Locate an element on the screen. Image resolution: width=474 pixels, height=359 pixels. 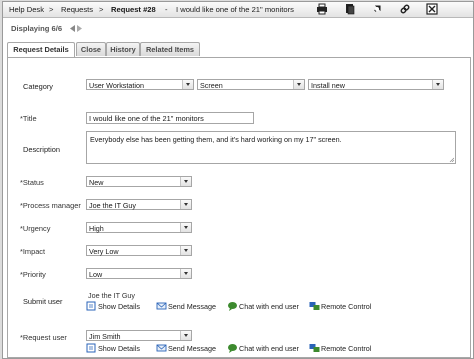
previous-record-icon is located at coordinates (72, 28).